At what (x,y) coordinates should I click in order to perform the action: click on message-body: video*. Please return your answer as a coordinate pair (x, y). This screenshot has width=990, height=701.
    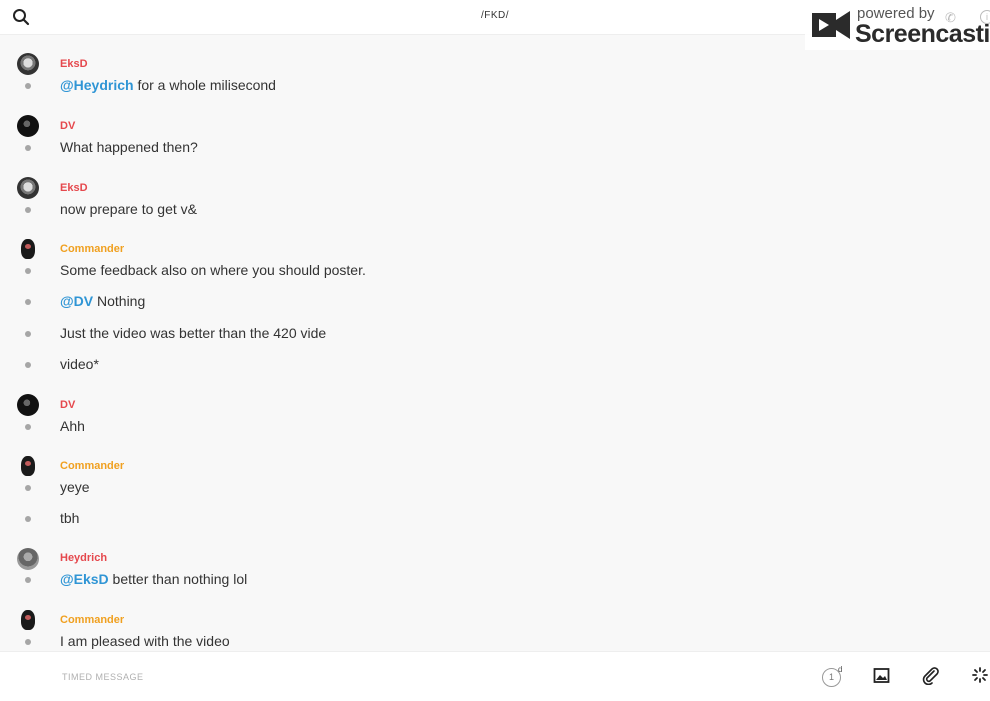
    Looking at the image, I should click on (79, 364).